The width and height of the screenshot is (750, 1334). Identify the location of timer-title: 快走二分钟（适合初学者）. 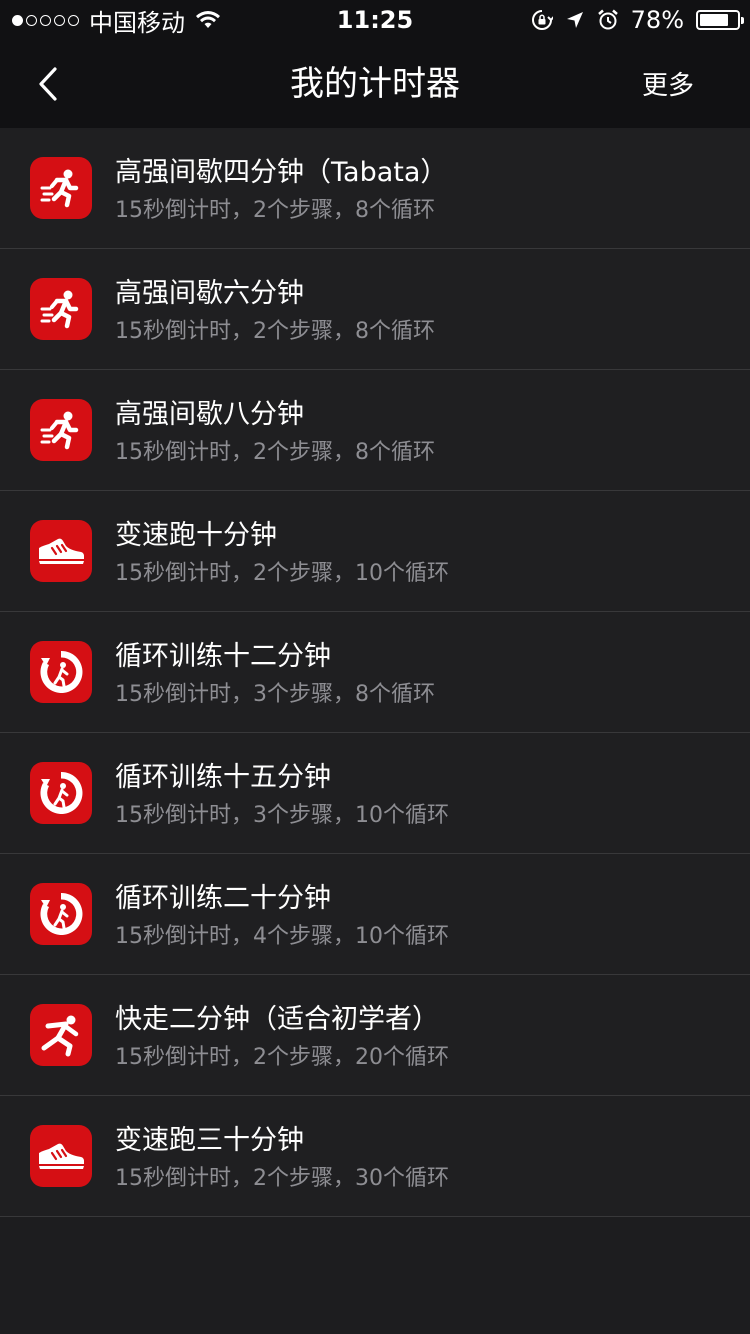
(277, 1019).